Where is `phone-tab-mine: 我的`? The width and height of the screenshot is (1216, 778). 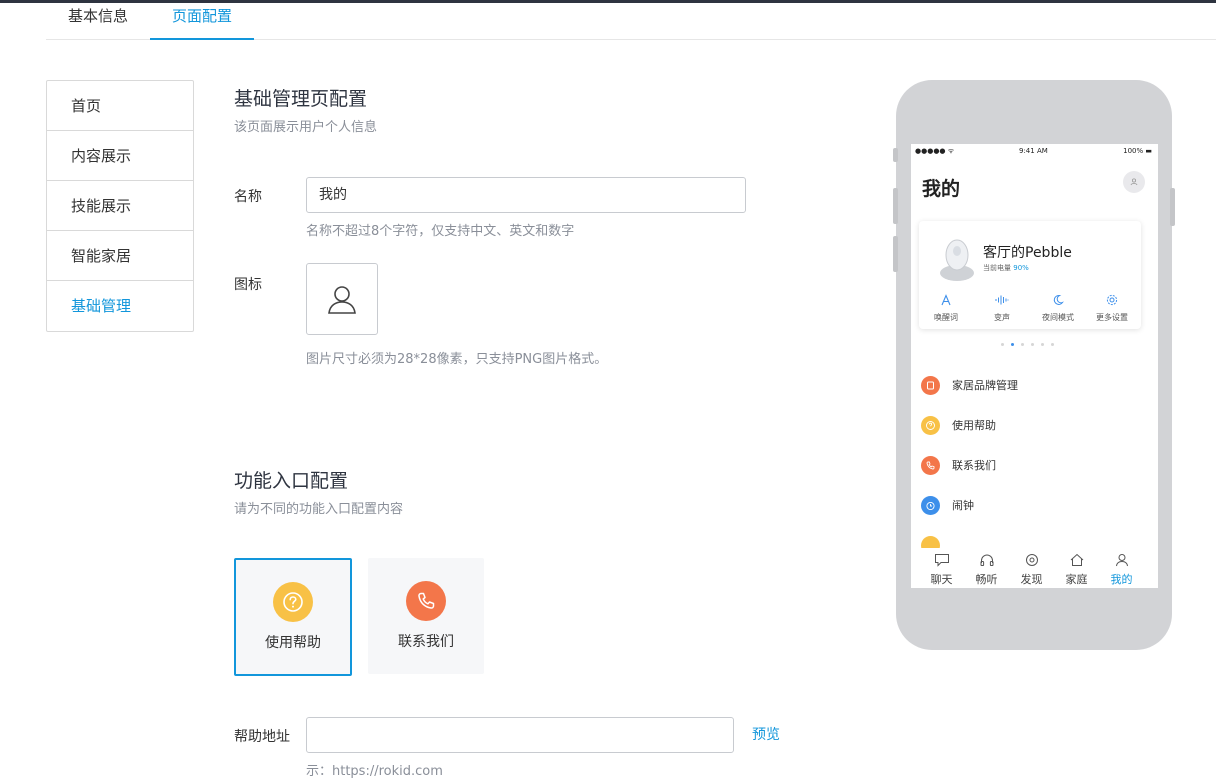
phone-tab-mine: 我的 is located at coordinates (1121, 569).